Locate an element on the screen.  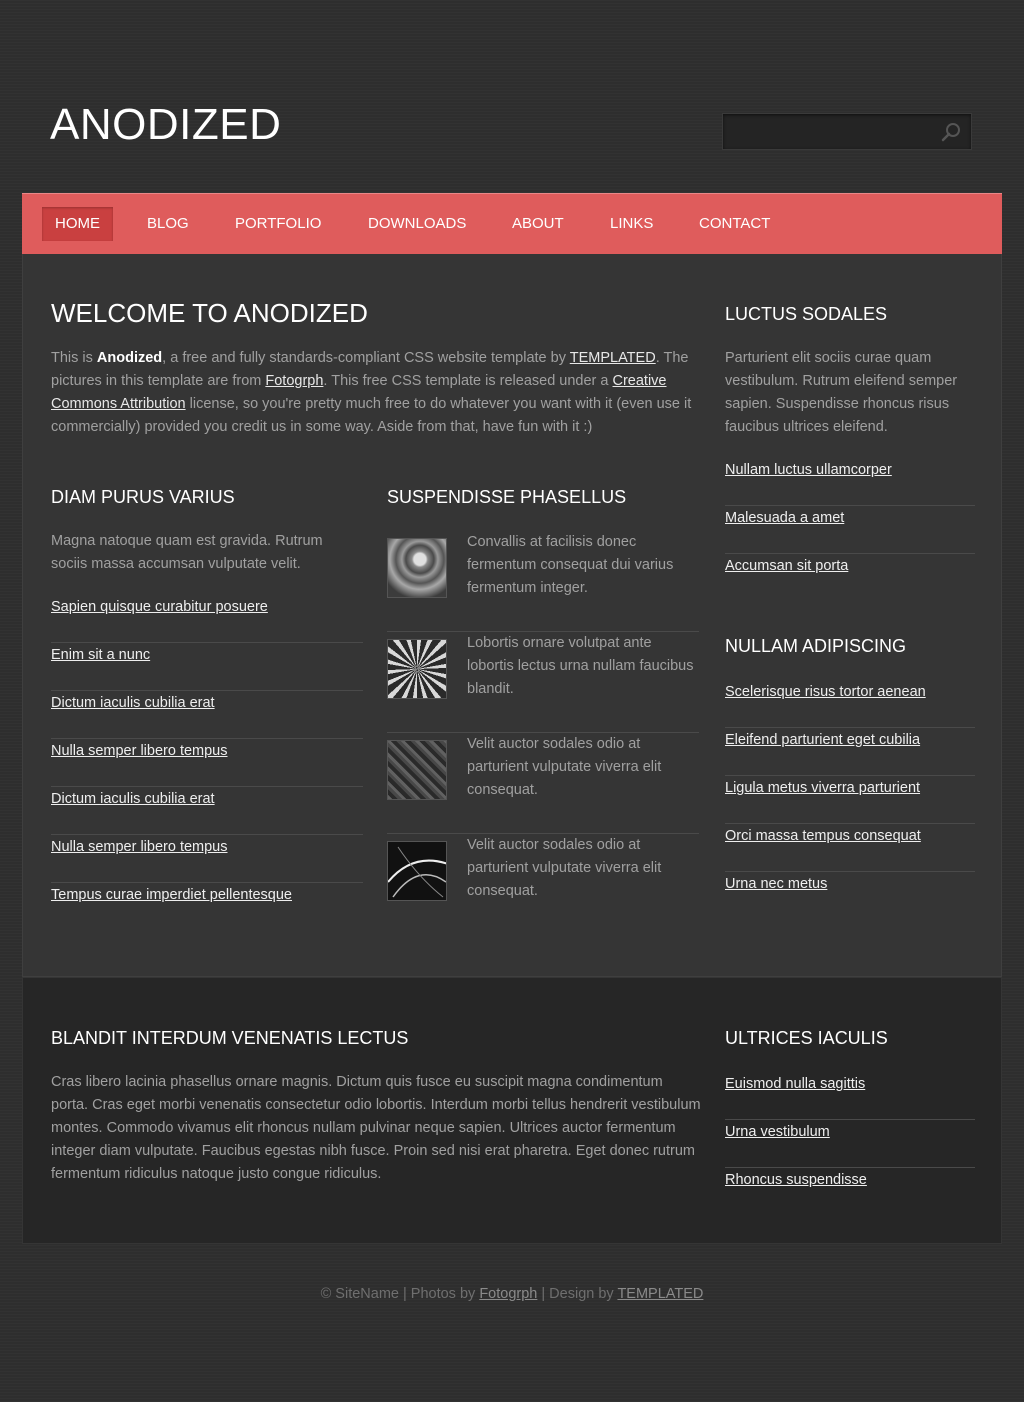
luctus-link: Accumsan sit porta is located at coordinates (850, 565).